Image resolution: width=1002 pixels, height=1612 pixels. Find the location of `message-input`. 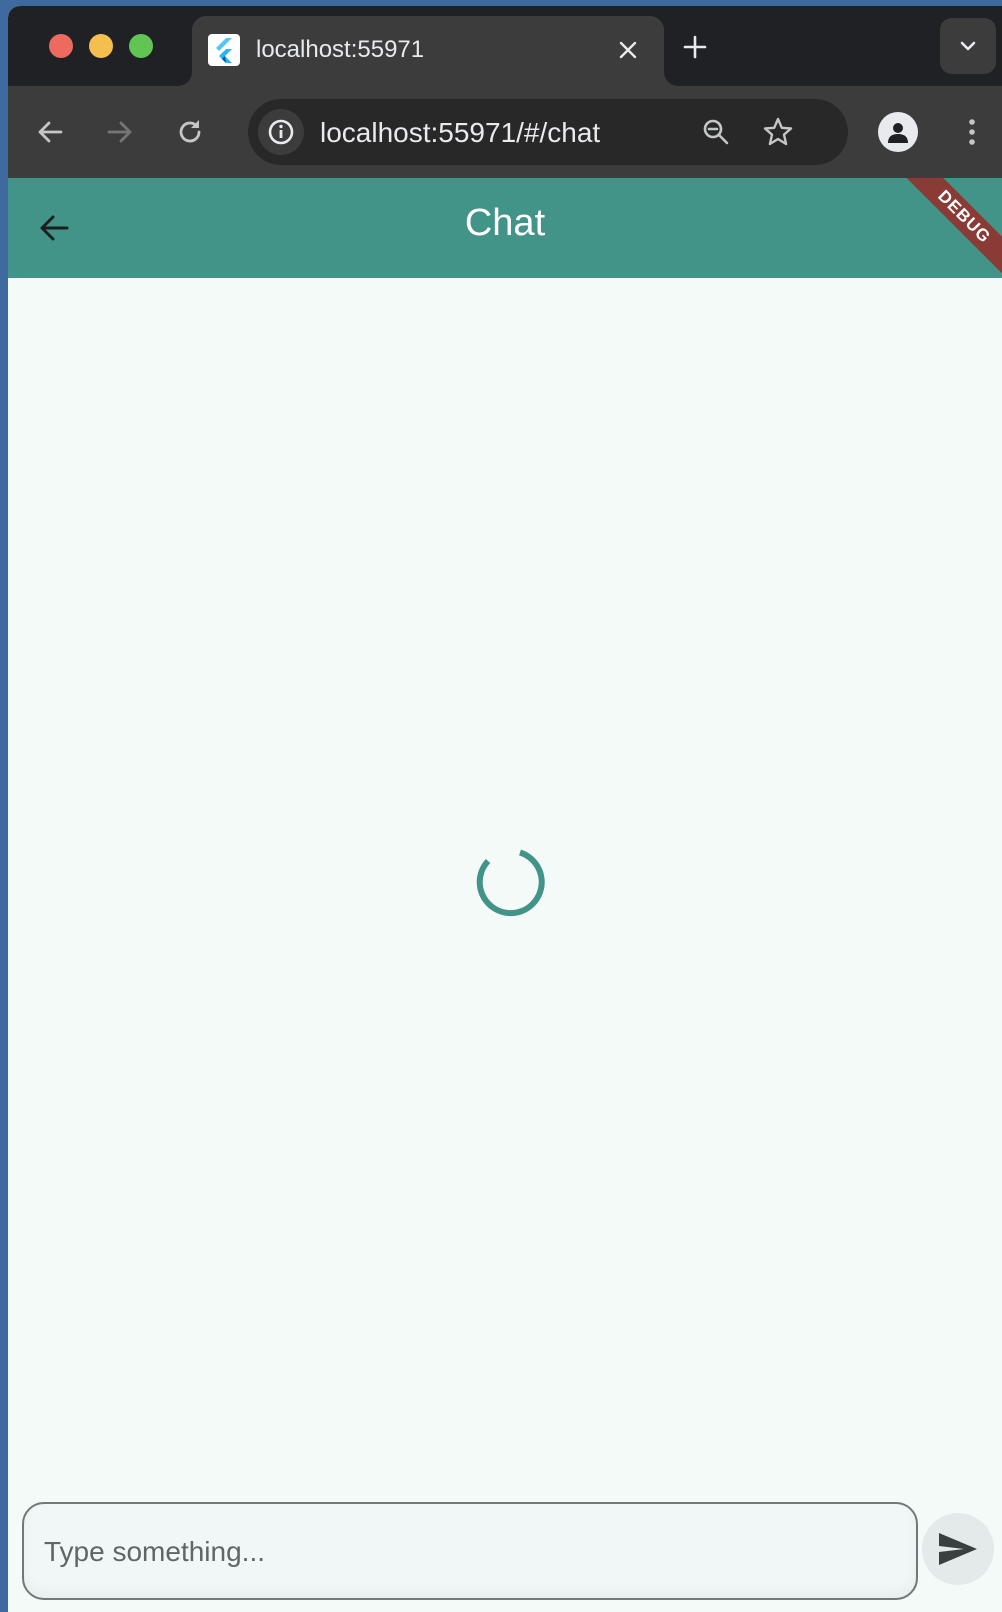

message-input is located at coordinates (474, 1552).